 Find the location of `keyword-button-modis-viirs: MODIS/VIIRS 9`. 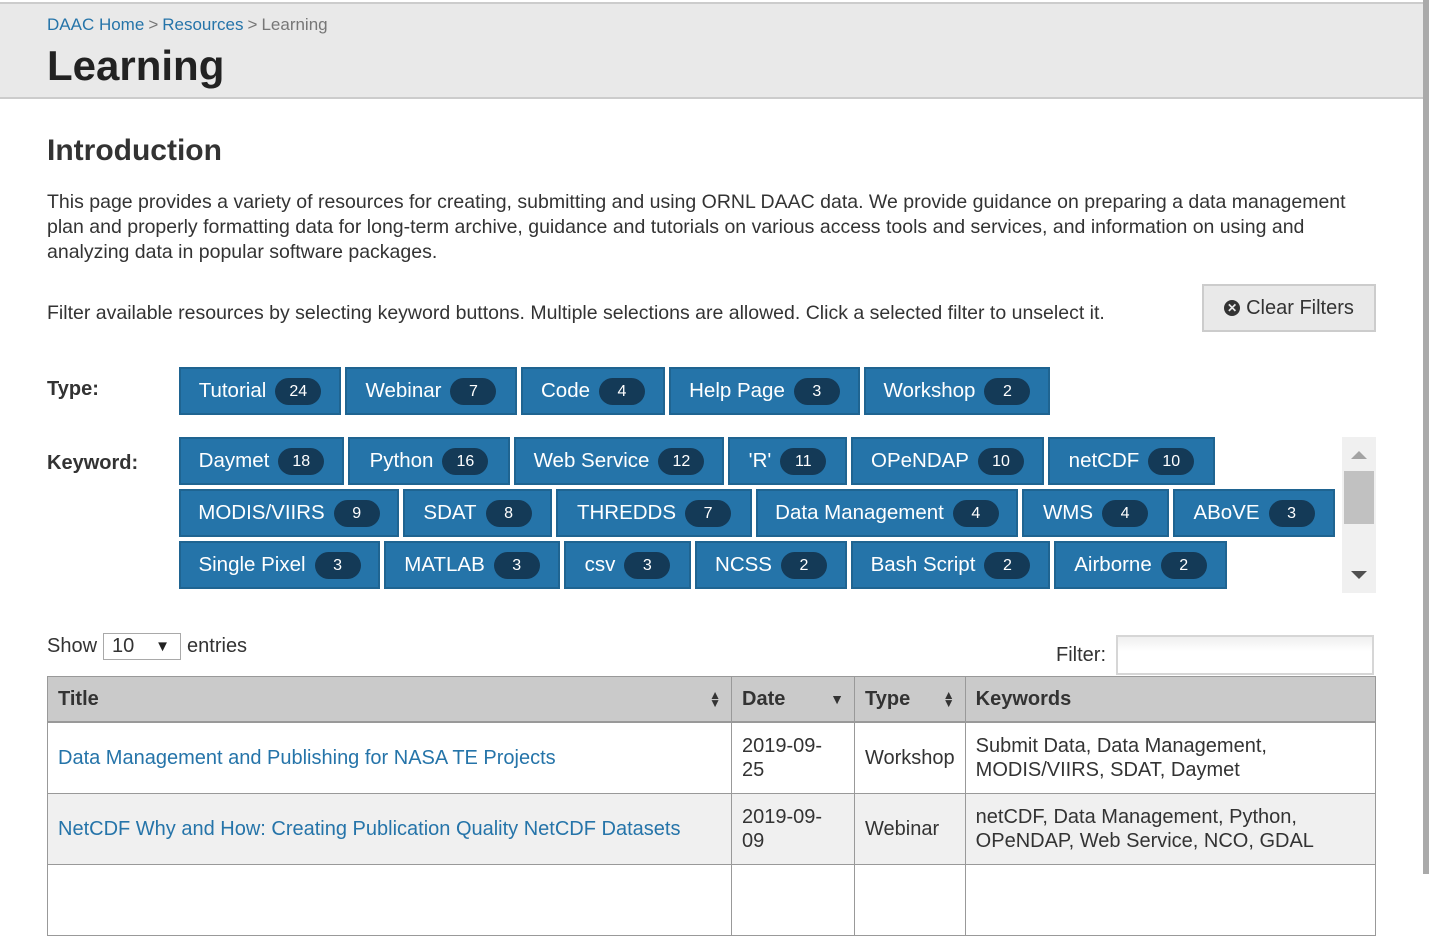

keyword-button-modis-viirs: MODIS/VIIRS 9 is located at coordinates (289, 513).